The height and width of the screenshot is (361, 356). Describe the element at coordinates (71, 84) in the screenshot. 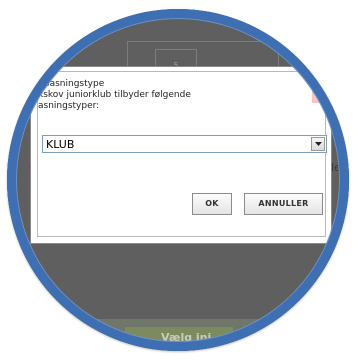

I see `dialog-title: ; pasningstype` at that location.